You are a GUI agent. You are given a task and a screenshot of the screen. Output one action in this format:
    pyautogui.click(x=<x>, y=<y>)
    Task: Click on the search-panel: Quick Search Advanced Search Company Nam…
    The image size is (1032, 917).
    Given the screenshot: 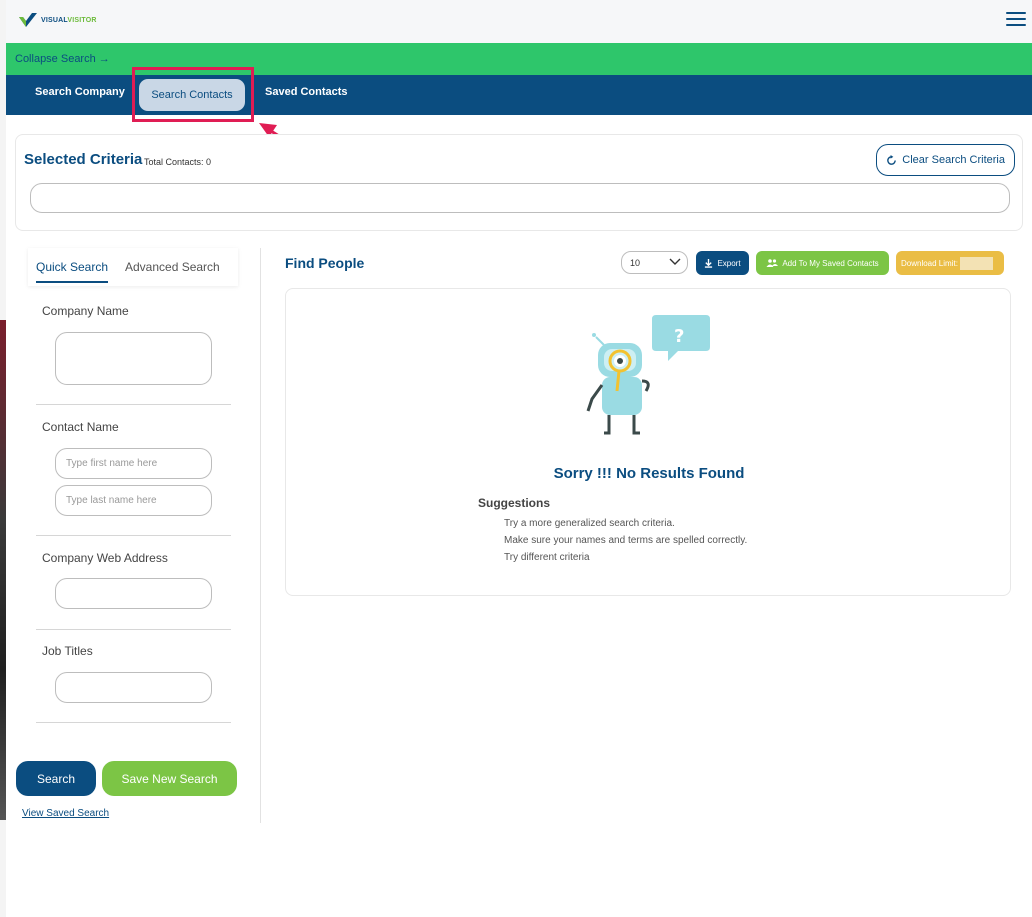 What is the action you would take?
    pyautogui.click(x=138, y=535)
    